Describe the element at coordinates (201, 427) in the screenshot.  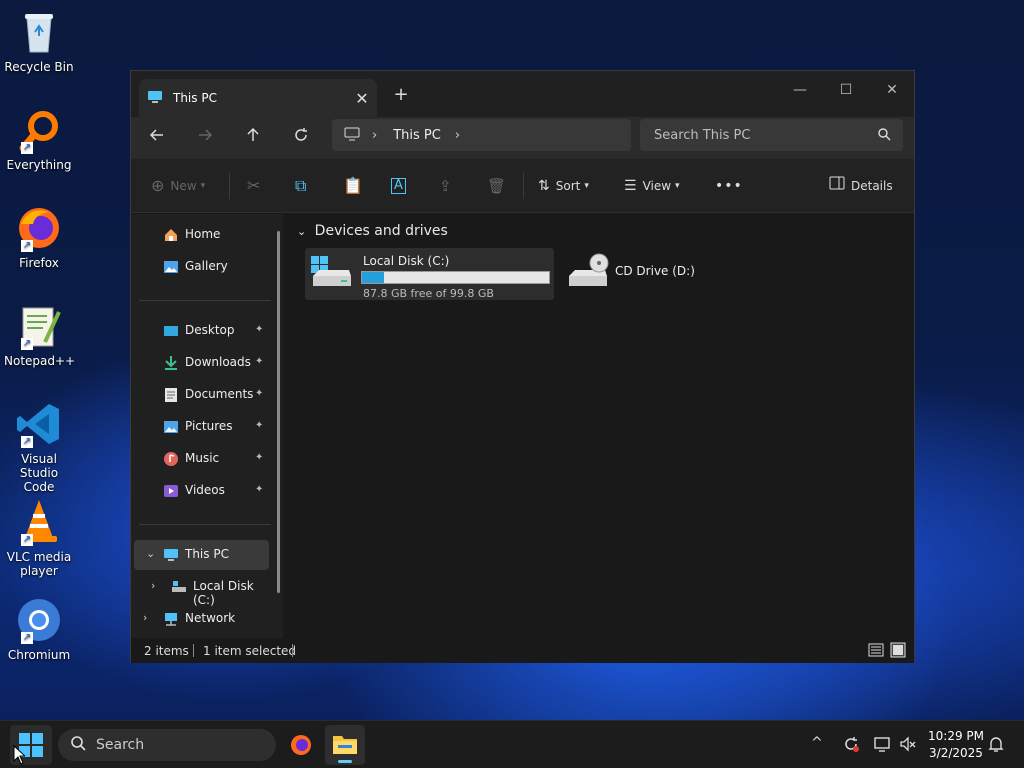
I see `sidebar-item-pictures: Pictures ✦` at that location.